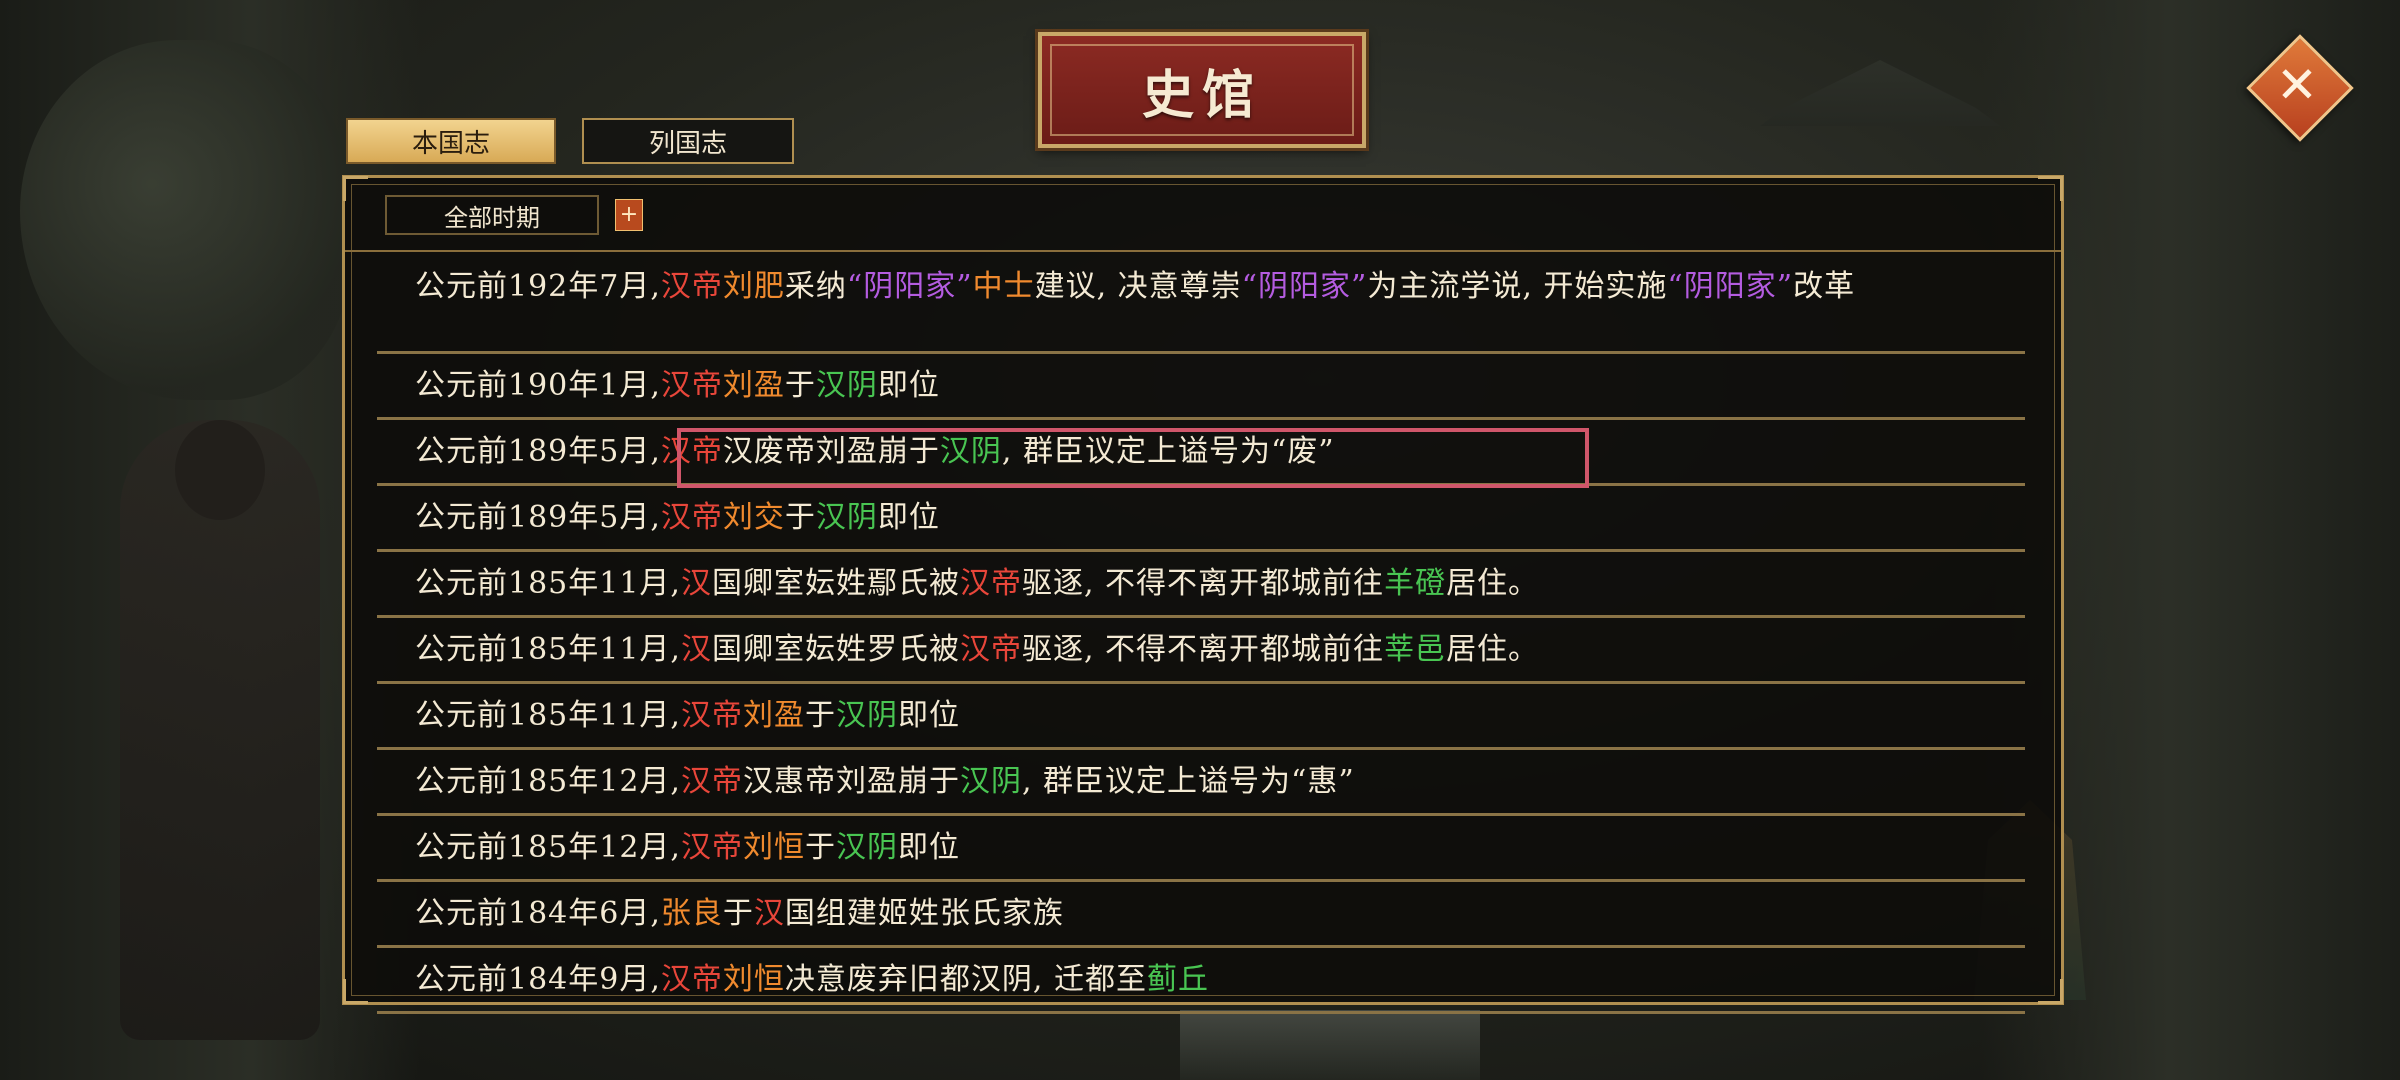 Image resolution: width=2400 pixels, height=1080 pixels. I want to click on title-plaque: 史馆, so click(1202, 90).